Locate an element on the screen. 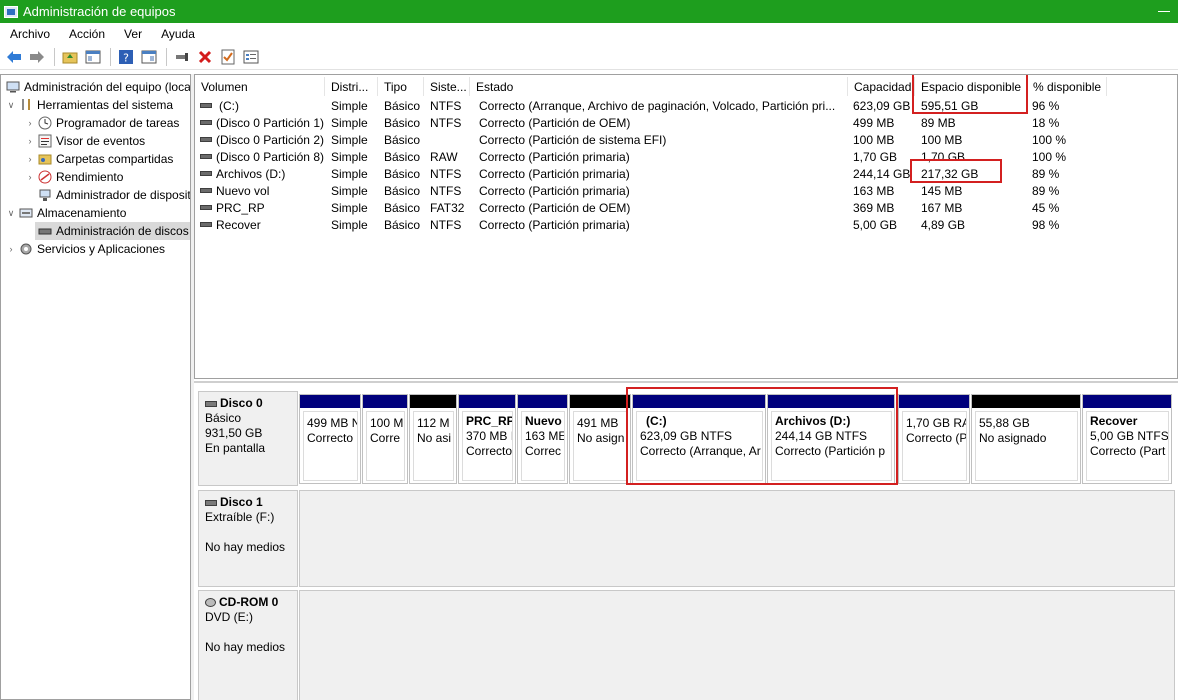  volume-status: Correcto (Partición de sistema EFI) is located at coordinates (573, 139).